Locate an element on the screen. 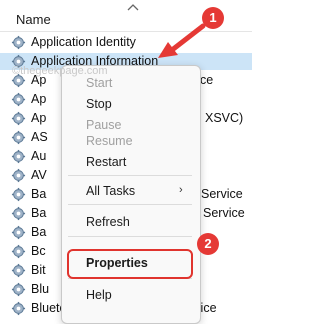 Image resolution: width=320 pixels, height=324 pixels. properties-highlight-box is located at coordinates (130, 264).